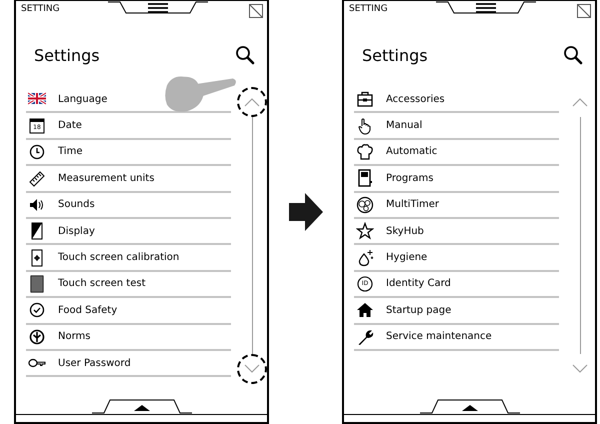 The image size is (600, 424). I want to click on oven-panel-icon, so click(365, 178).